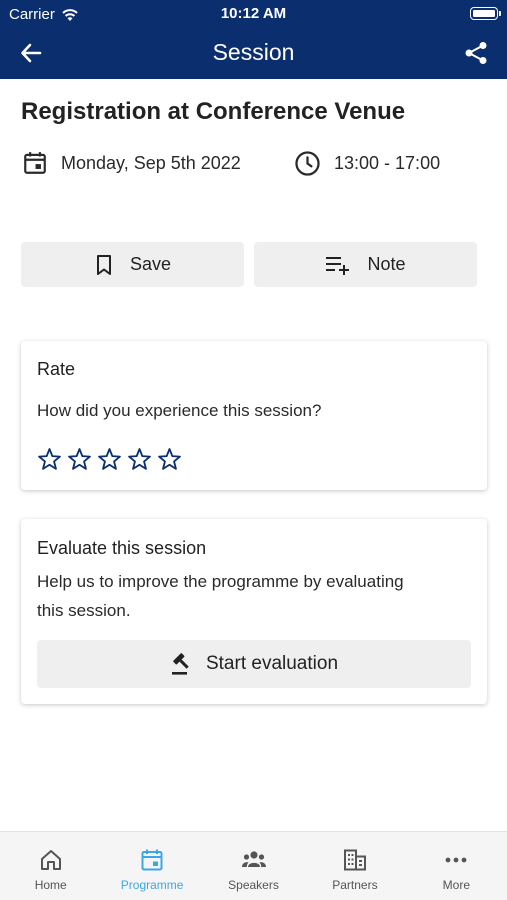 The width and height of the screenshot is (507, 900). Describe the element at coordinates (456, 860) in the screenshot. I see `more-icon` at that location.